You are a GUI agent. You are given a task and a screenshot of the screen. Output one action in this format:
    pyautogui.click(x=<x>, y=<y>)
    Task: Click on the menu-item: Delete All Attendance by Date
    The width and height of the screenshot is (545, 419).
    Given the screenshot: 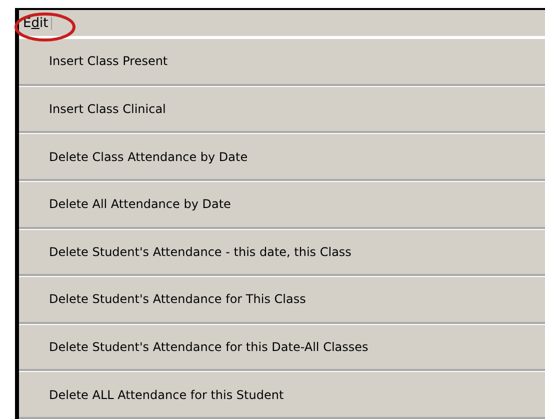 What is the action you would take?
    pyautogui.click(x=282, y=204)
    